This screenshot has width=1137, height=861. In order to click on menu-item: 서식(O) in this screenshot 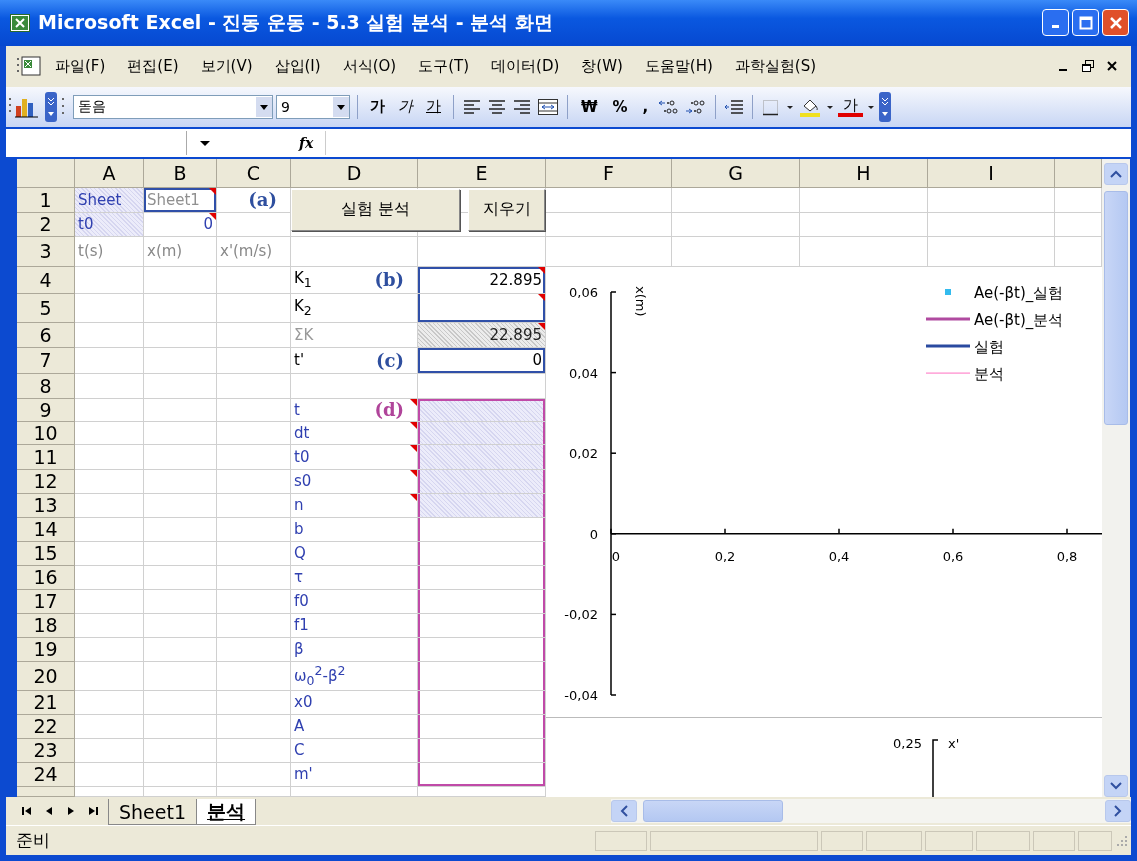, I will do `click(369, 66)`.